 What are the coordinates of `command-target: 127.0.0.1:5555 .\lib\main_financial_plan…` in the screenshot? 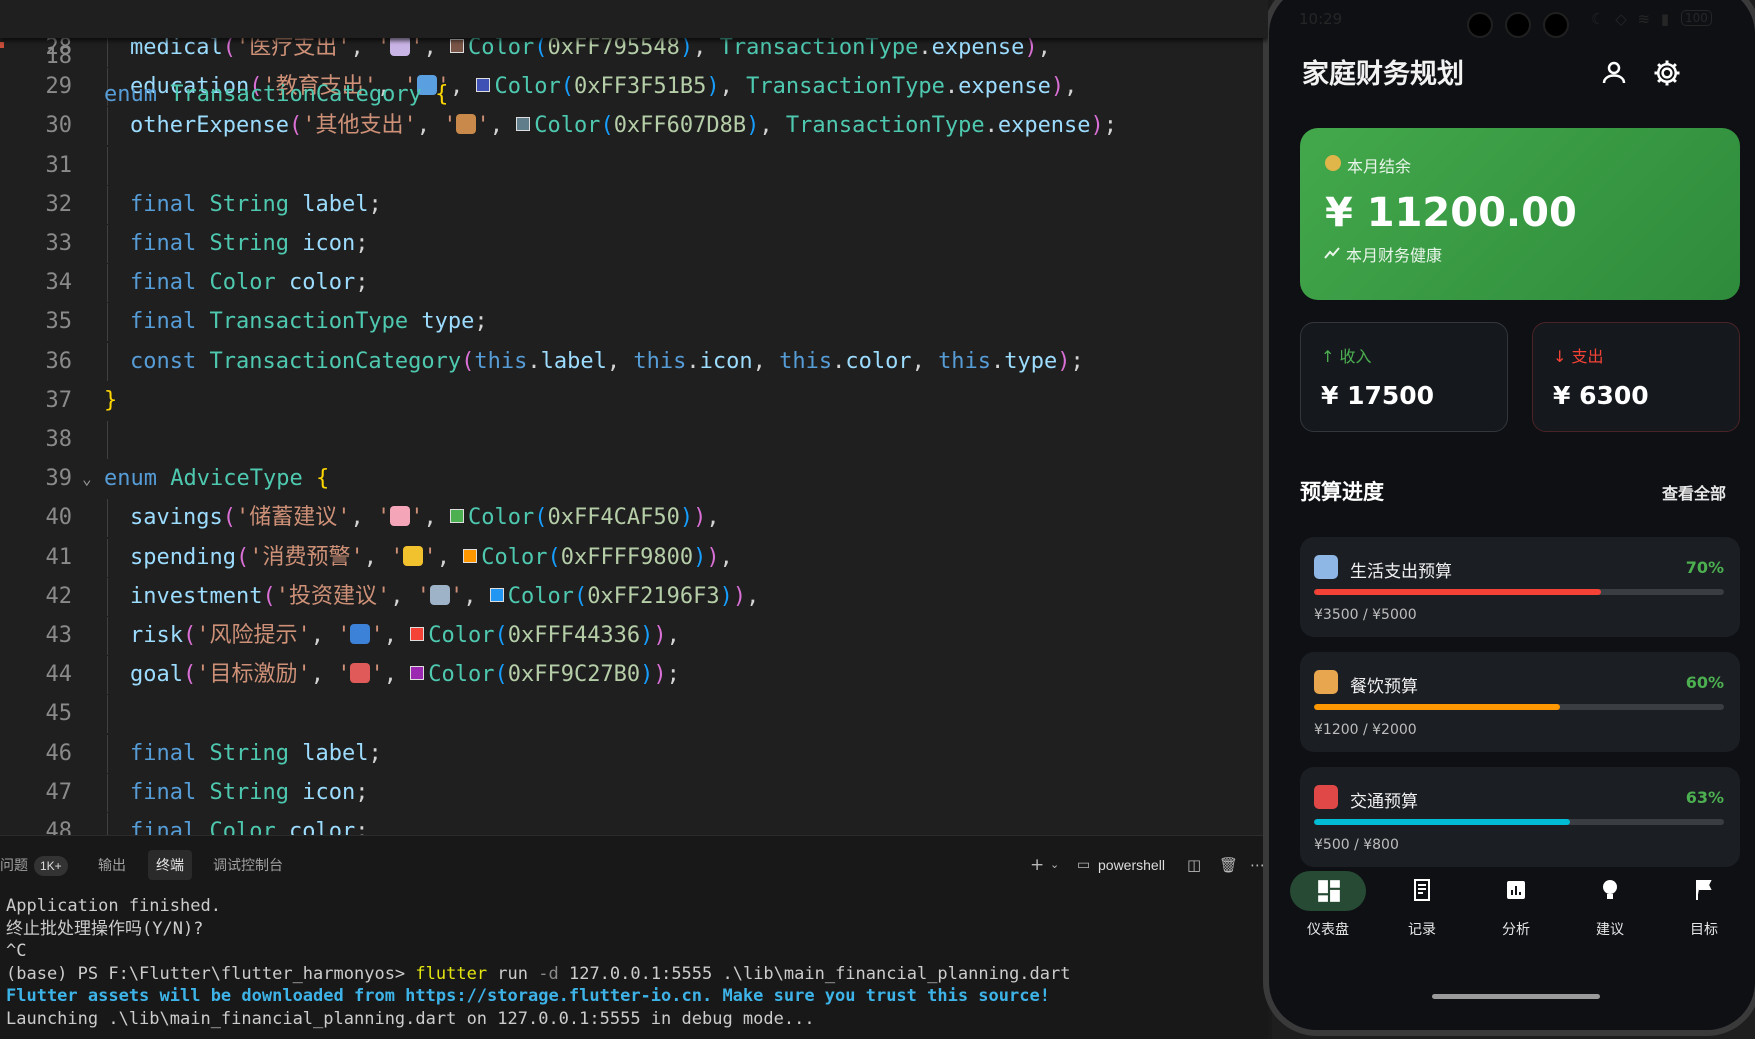 It's located at (814, 973).